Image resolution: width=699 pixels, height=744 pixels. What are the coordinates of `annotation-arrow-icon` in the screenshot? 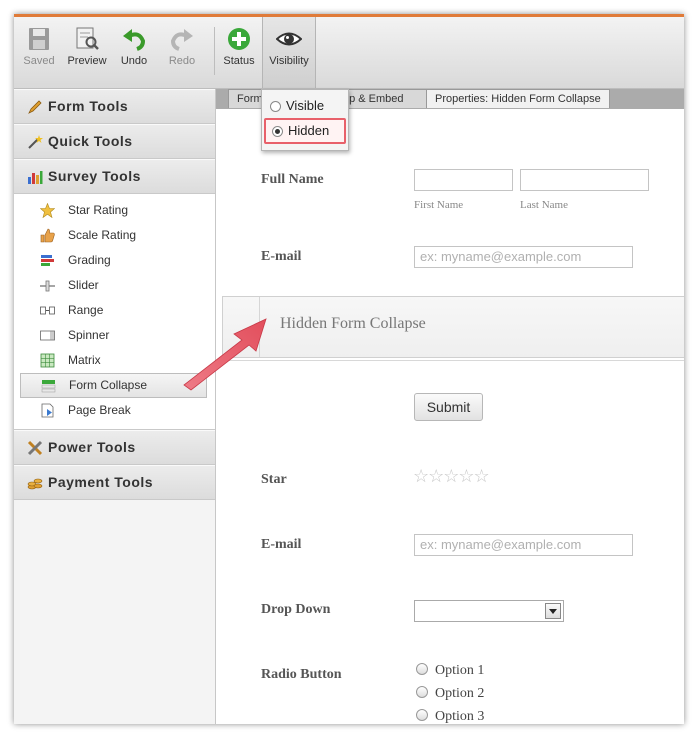 It's located at (225, 354).